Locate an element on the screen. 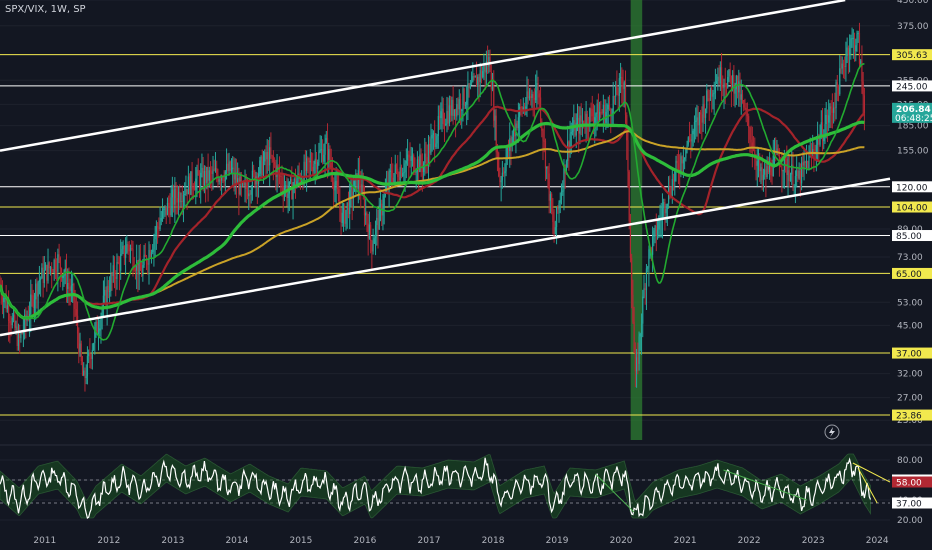 This screenshot has width=932, height=550. time-tick-label: 2012 is located at coordinates (108, 541).